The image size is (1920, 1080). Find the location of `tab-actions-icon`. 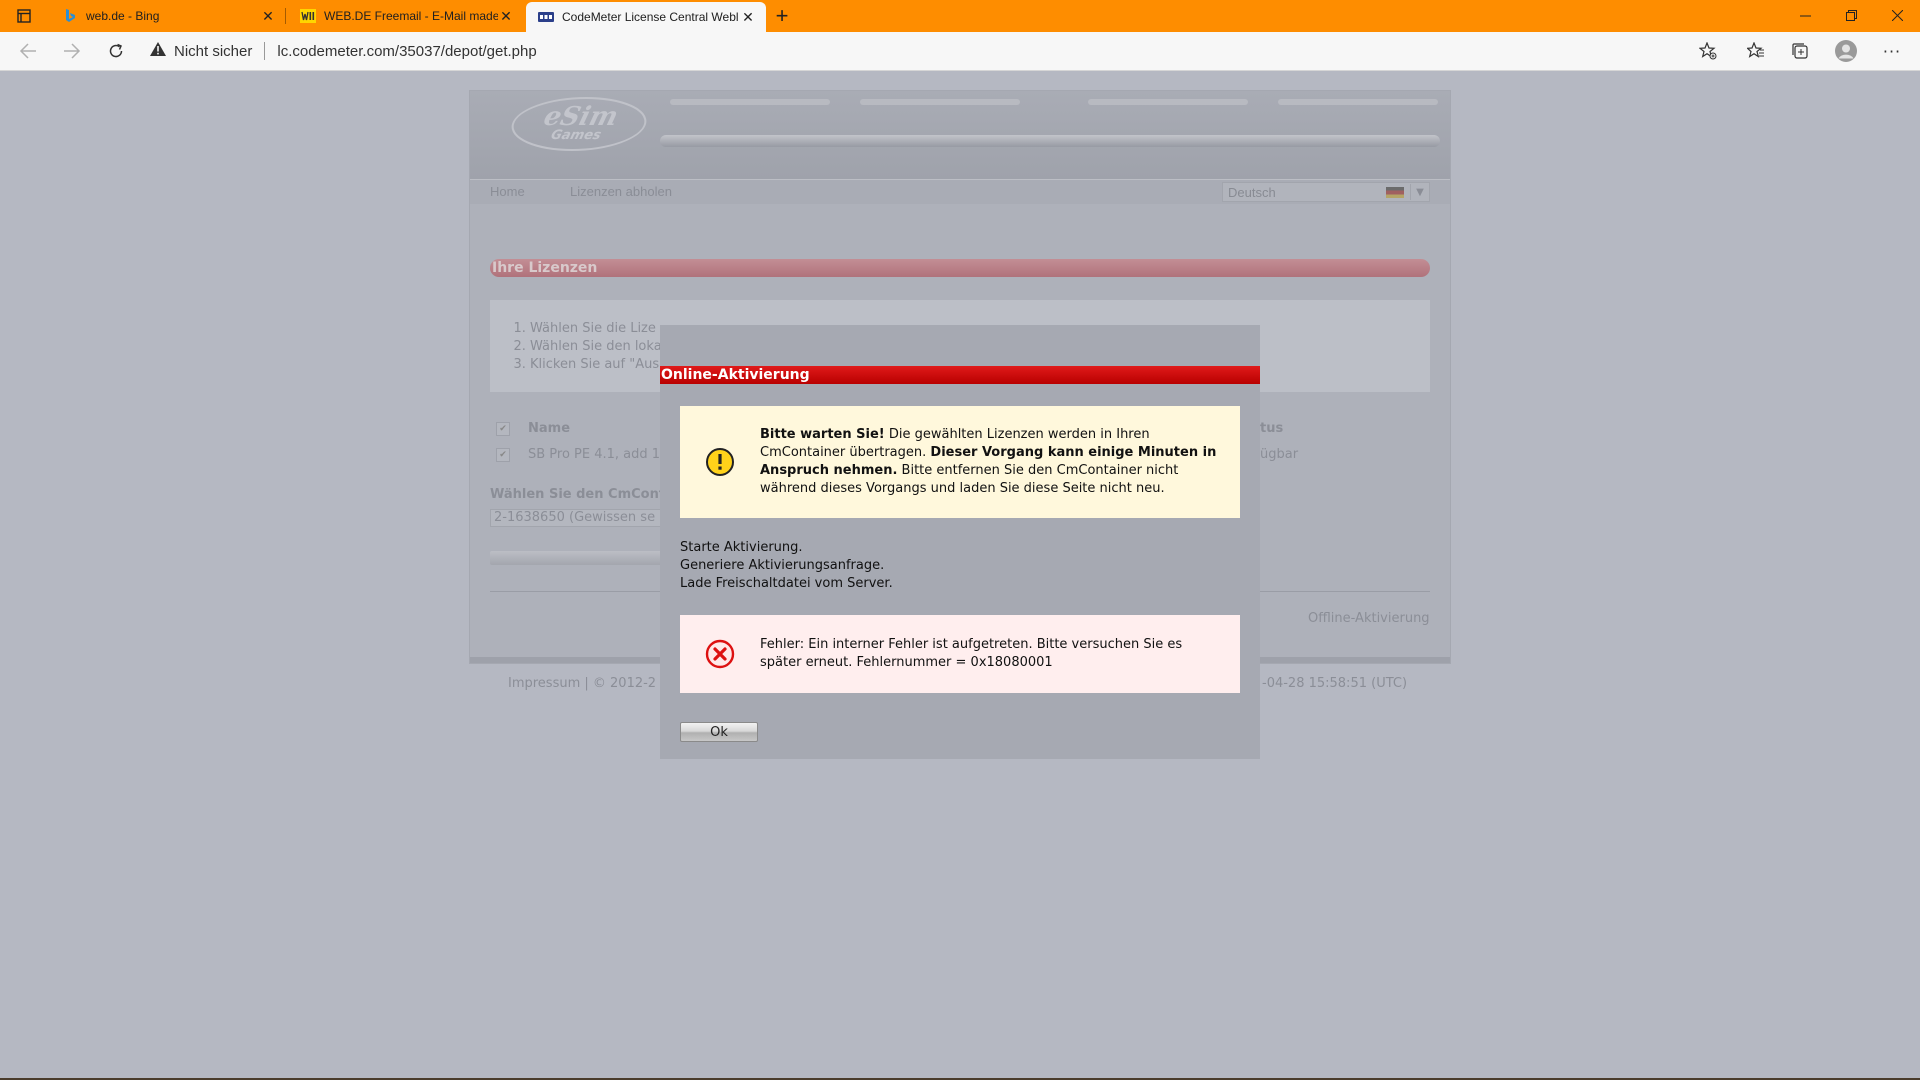

tab-actions-icon is located at coordinates (24, 16).